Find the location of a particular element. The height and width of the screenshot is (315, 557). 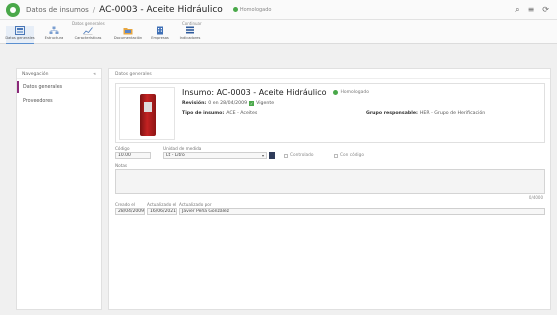

tree-icon is located at coordinates (54, 30).